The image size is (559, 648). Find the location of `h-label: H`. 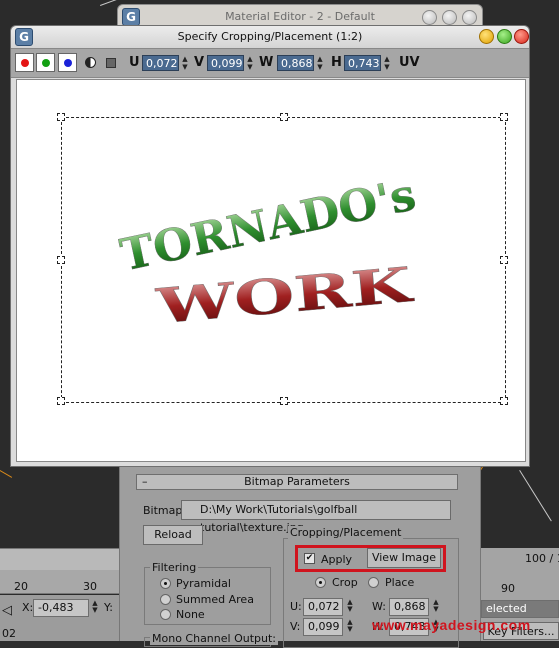

h-label: H is located at coordinates (336, 62).